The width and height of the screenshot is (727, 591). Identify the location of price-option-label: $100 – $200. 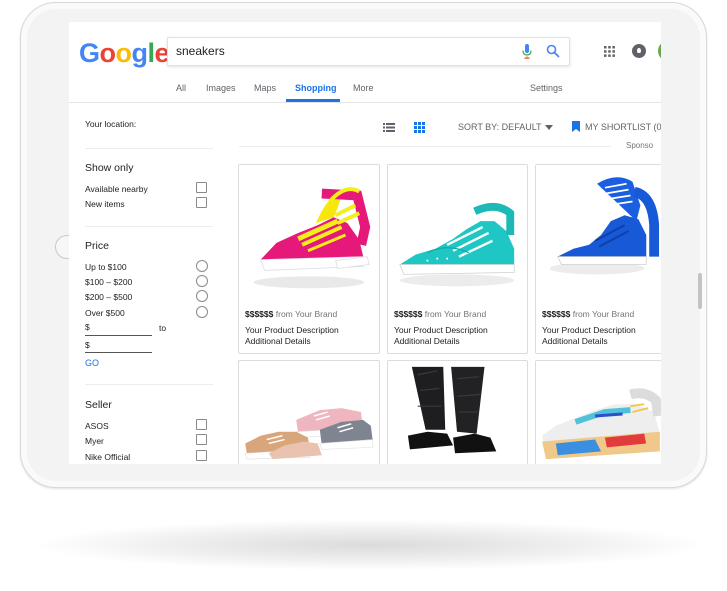
(109, 282).